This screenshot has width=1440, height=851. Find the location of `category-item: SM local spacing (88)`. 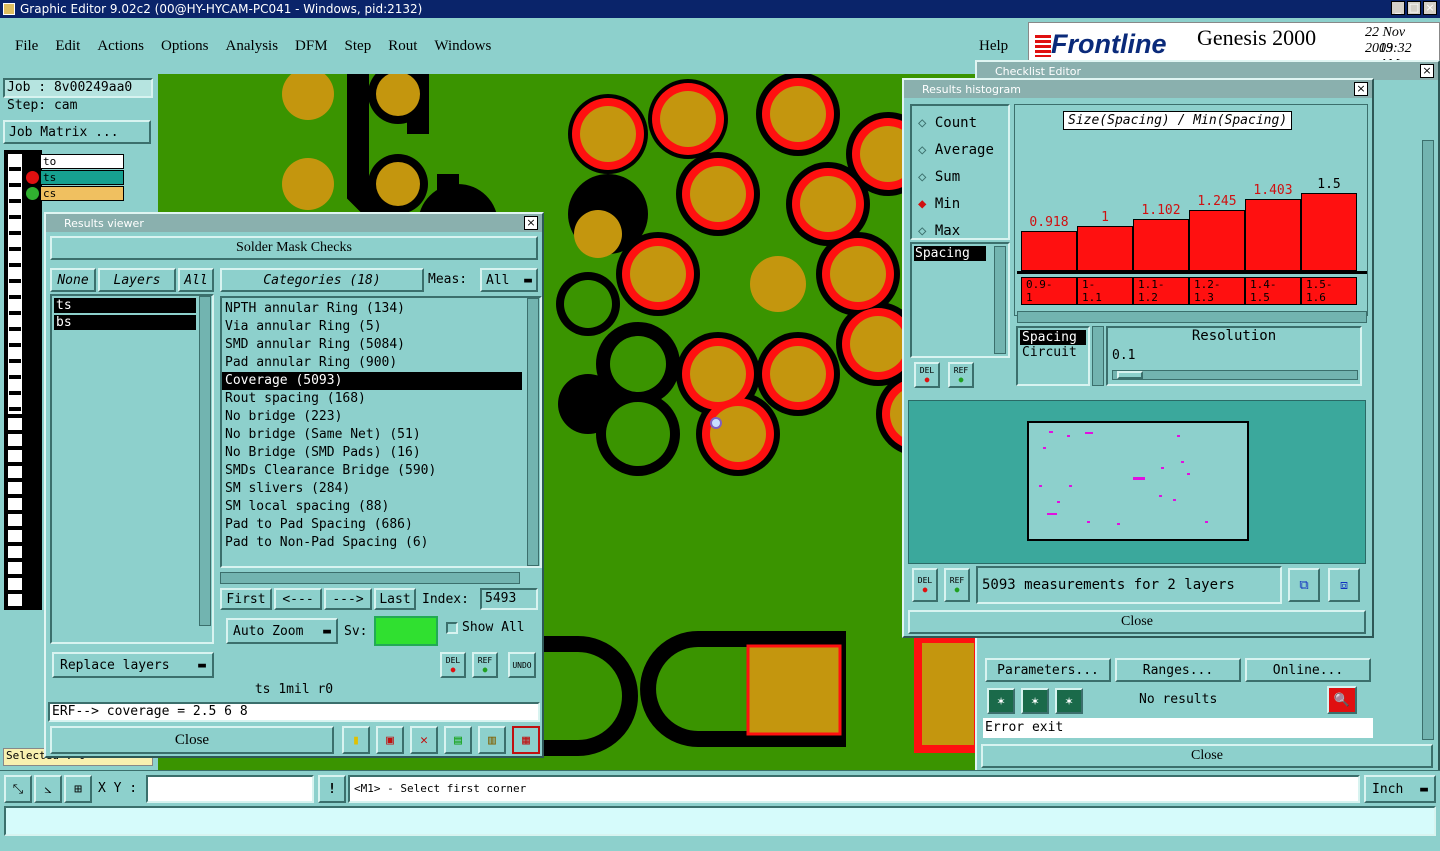

category-item: SM local spacing (88) is located at coordinates (372, 507).